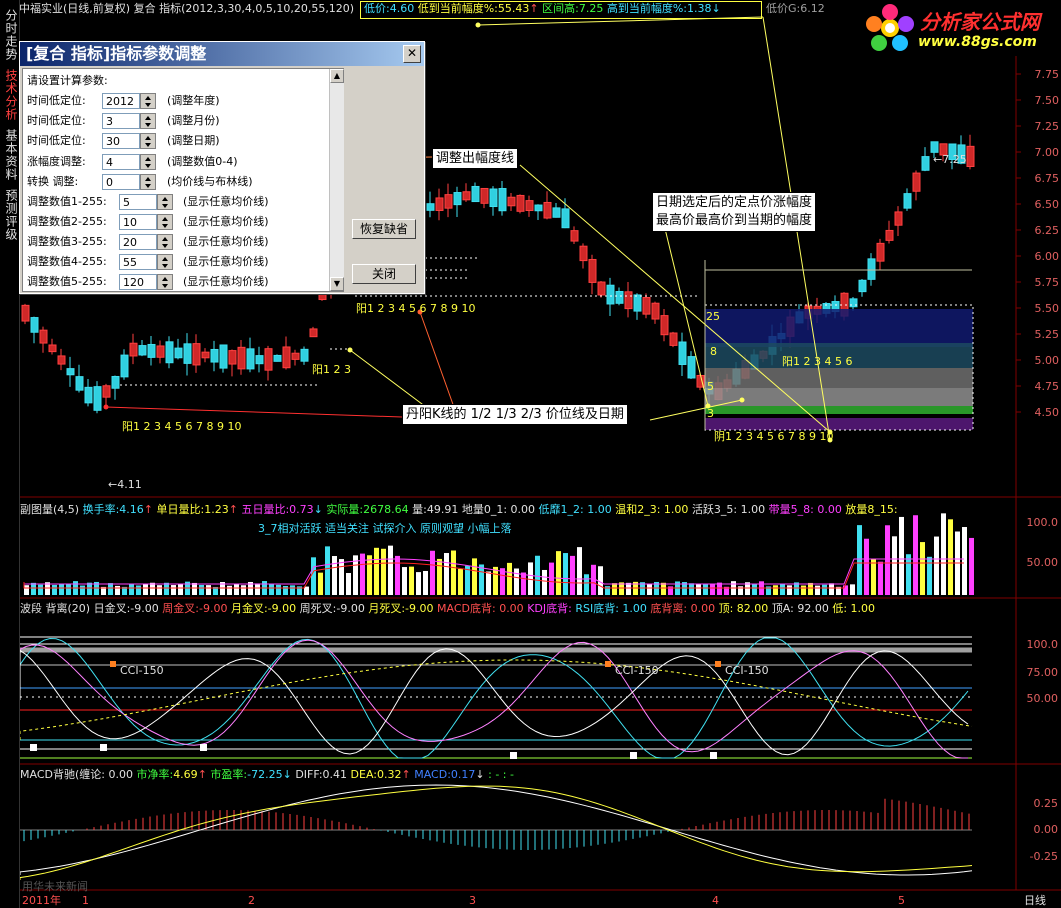  Describe the element at coordinates (138, 282) in the screenshot. I see `param-input: 120` at that location.